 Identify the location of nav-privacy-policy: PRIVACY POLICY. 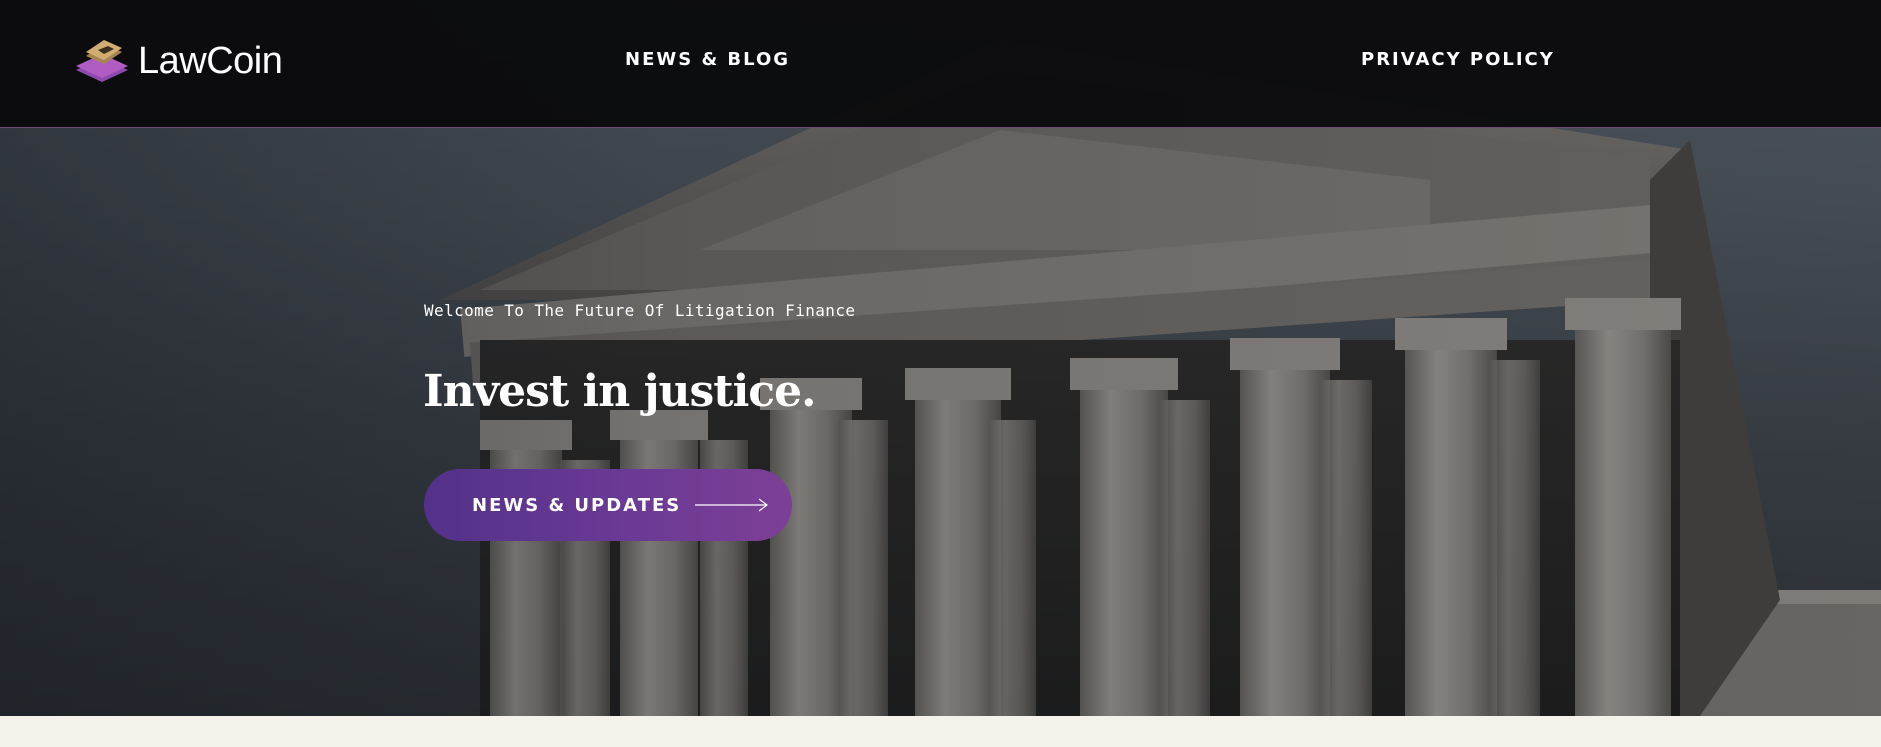
(1458, 59).